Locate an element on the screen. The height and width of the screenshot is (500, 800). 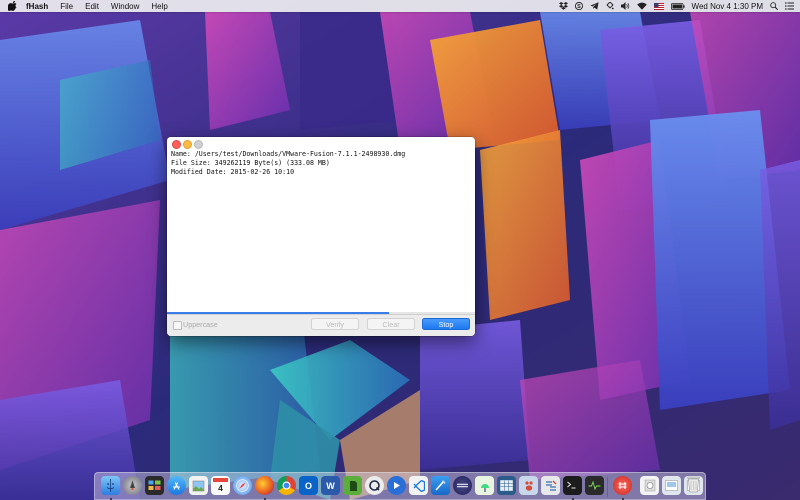
menu-window: Window is located at coordinates (125, 6).